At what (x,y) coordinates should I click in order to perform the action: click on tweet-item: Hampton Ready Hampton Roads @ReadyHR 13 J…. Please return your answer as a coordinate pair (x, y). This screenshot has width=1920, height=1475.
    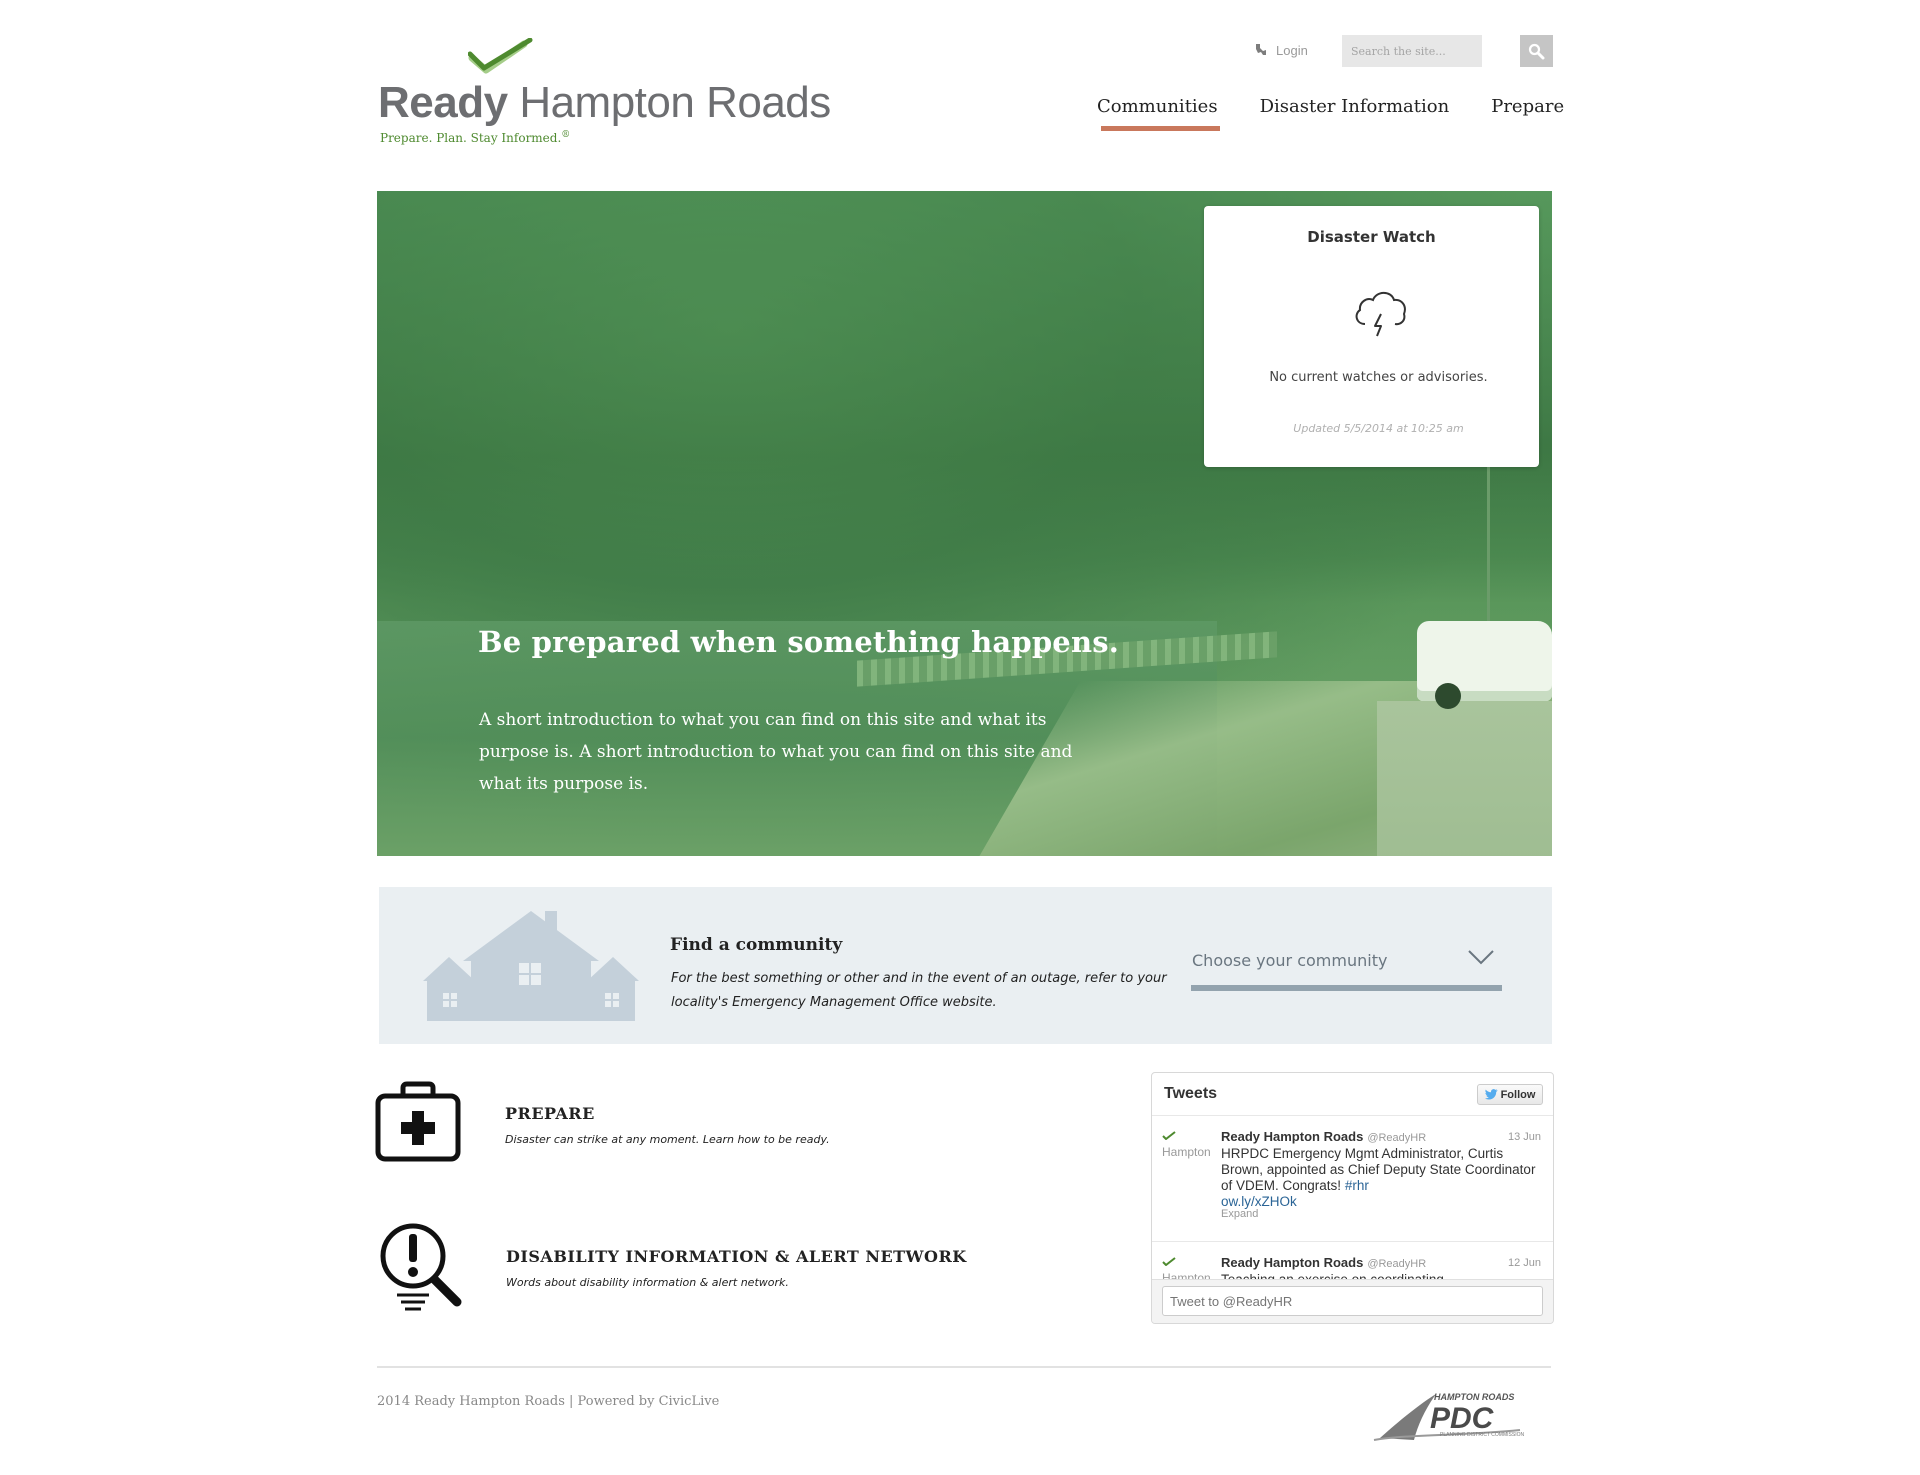
    Looking at the image, I should click on (1352, 1179).